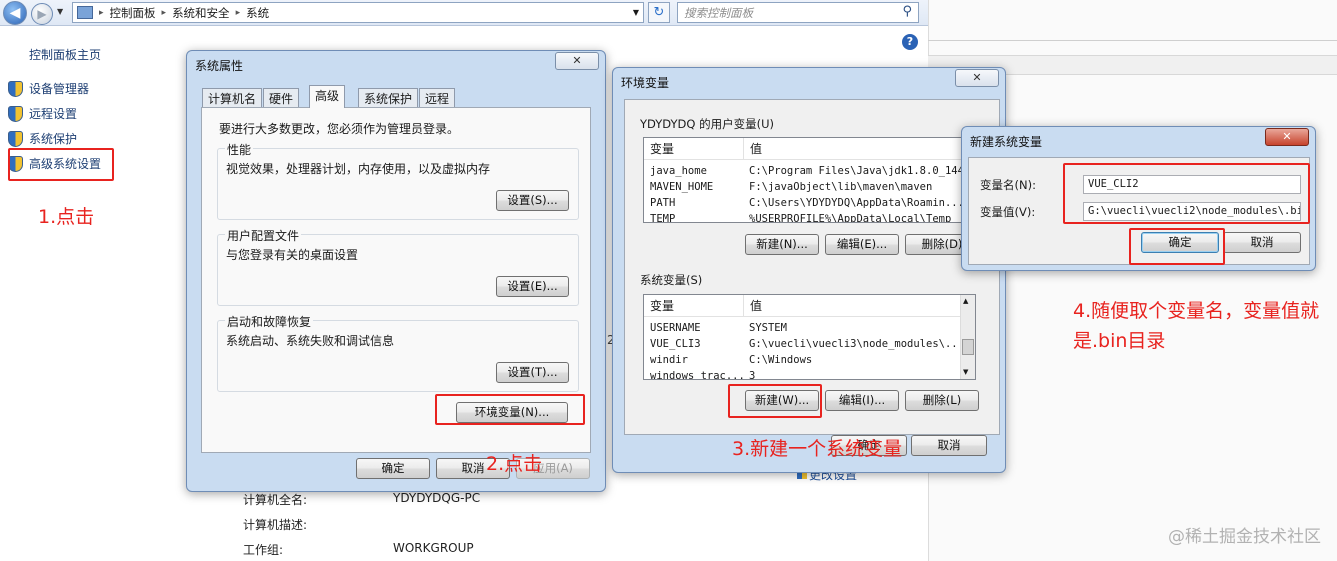 The height and width of the screenshot is (561, 1337). I want to click on var-name: TEMP, so click(663, 218).